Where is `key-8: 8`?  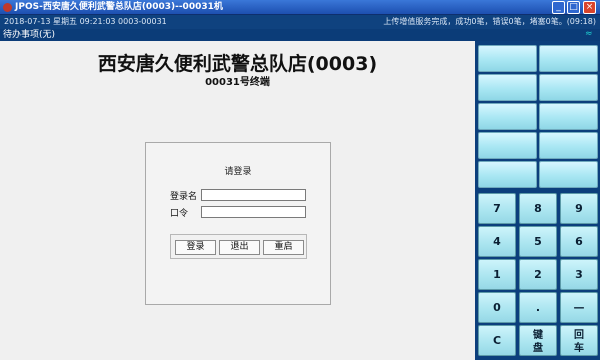
key-8: 8 is located at coordinates (538, 208).